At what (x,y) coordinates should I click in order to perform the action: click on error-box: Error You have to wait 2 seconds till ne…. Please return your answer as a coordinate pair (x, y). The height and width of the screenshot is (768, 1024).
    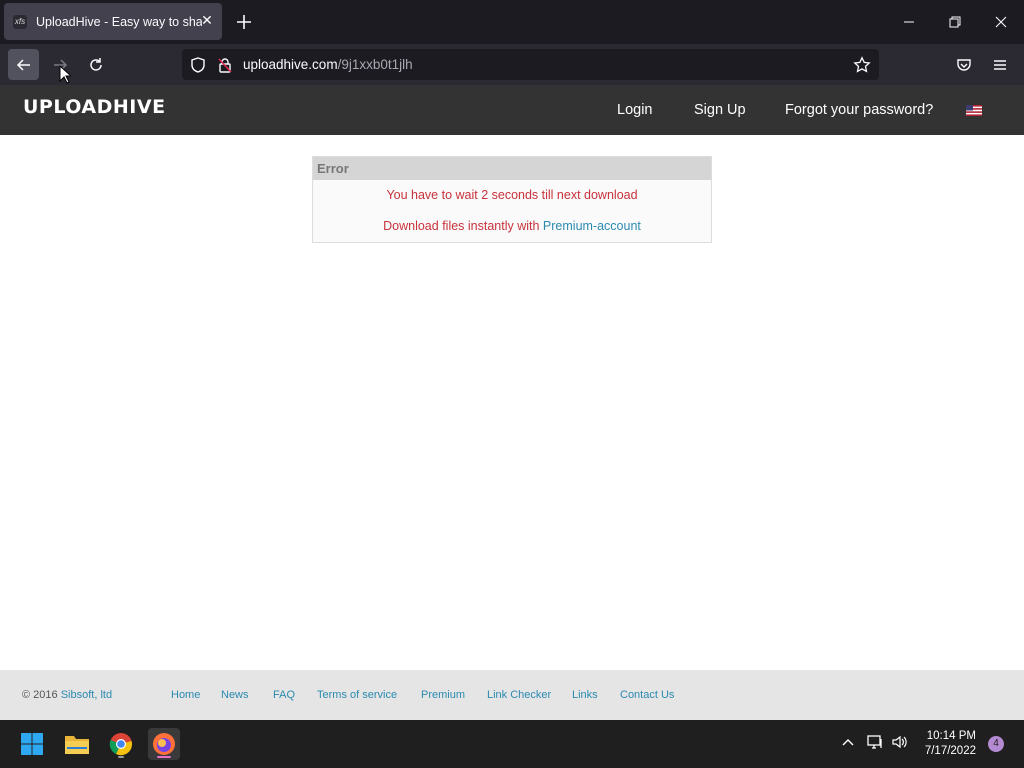
    Looking at the image, I should click on (512, 199).